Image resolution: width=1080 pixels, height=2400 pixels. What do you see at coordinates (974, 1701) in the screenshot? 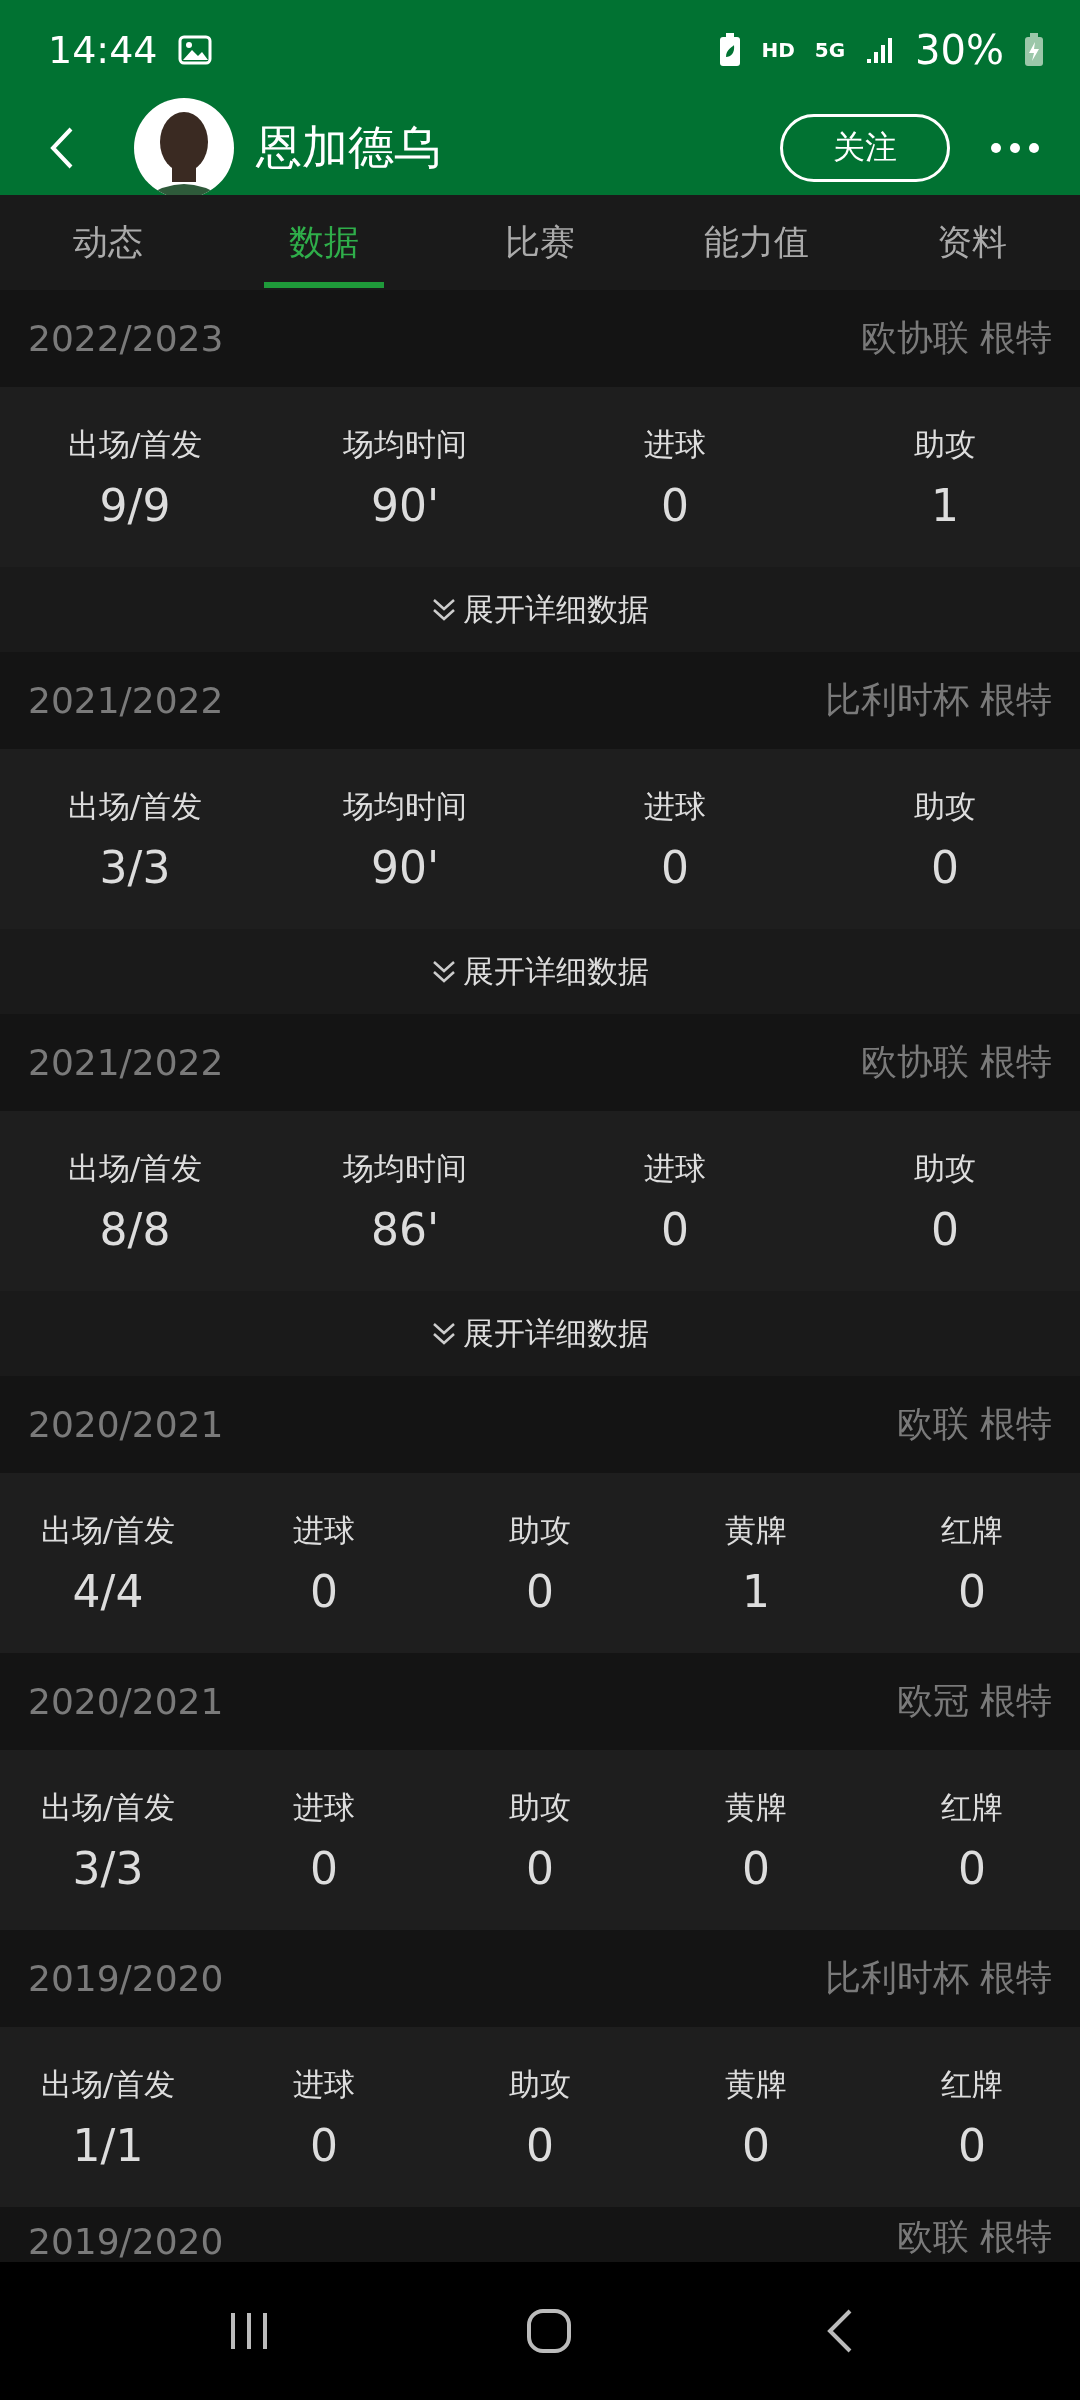
I see `competition-label: 欧冠 根特` at bounding box center [974, 1701].